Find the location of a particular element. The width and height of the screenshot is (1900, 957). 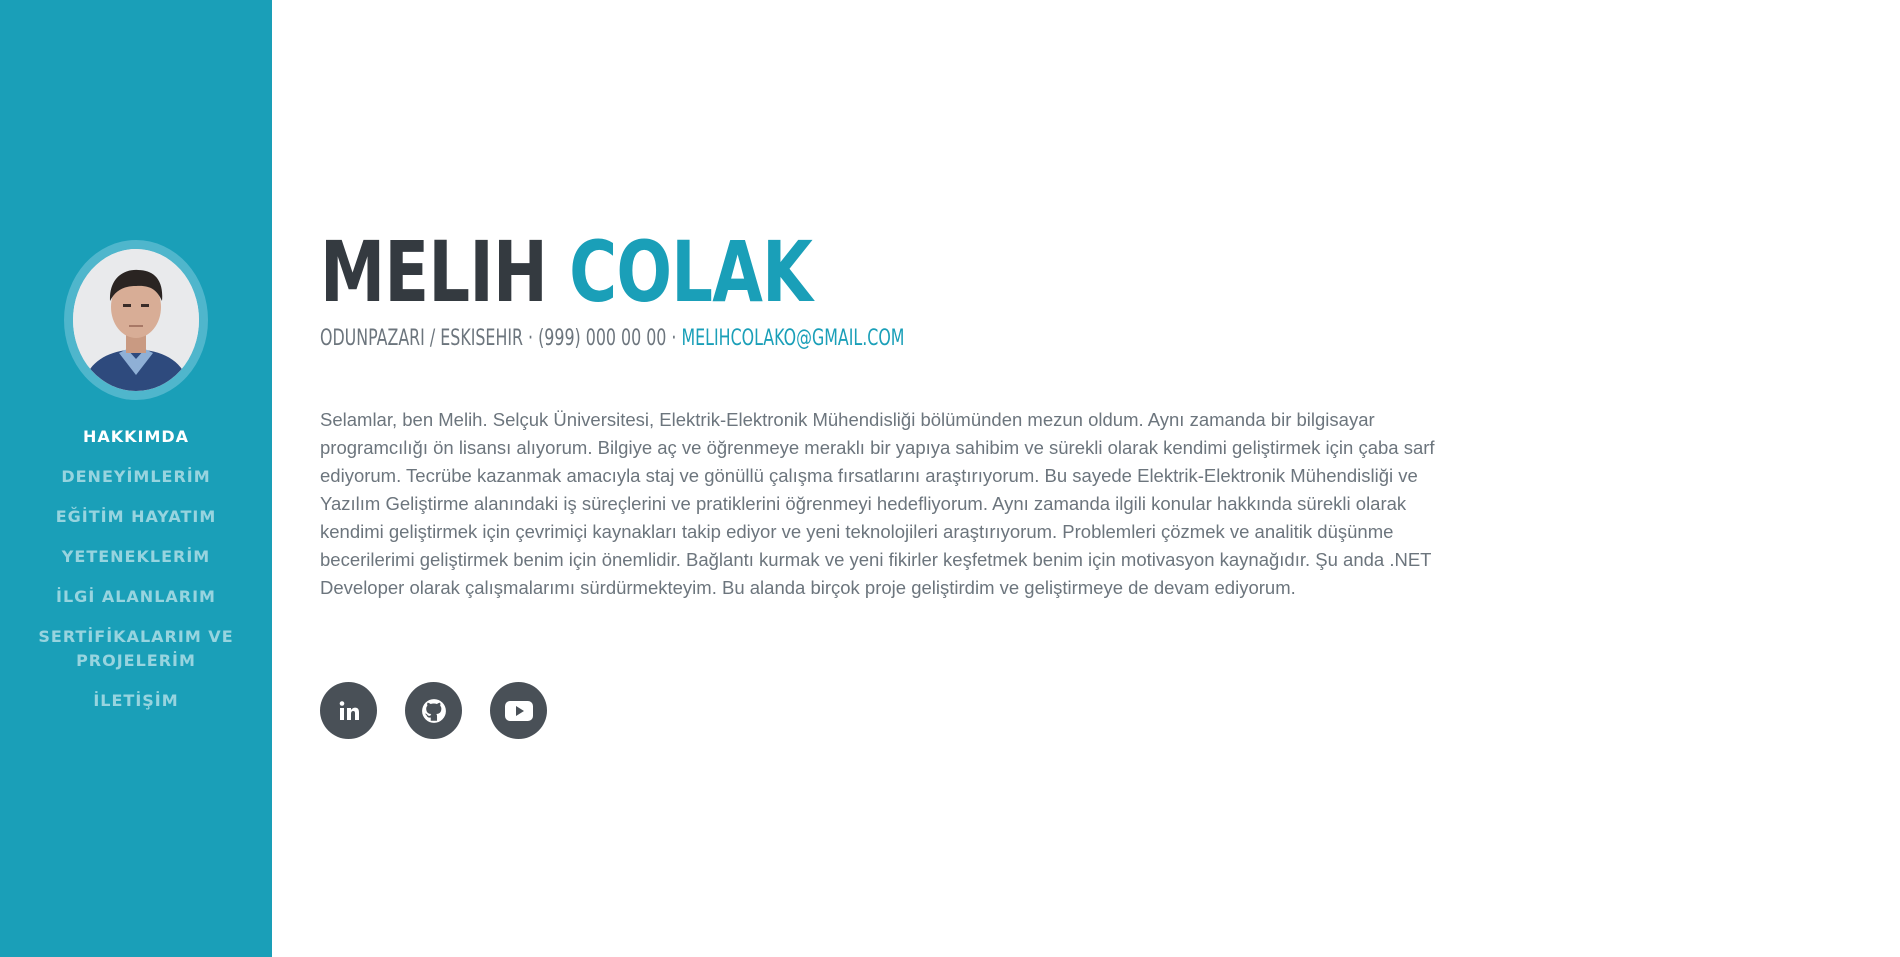

nav-item-deneyimlerim: DENEYİMLERİM is located at coordinates (136, 477).